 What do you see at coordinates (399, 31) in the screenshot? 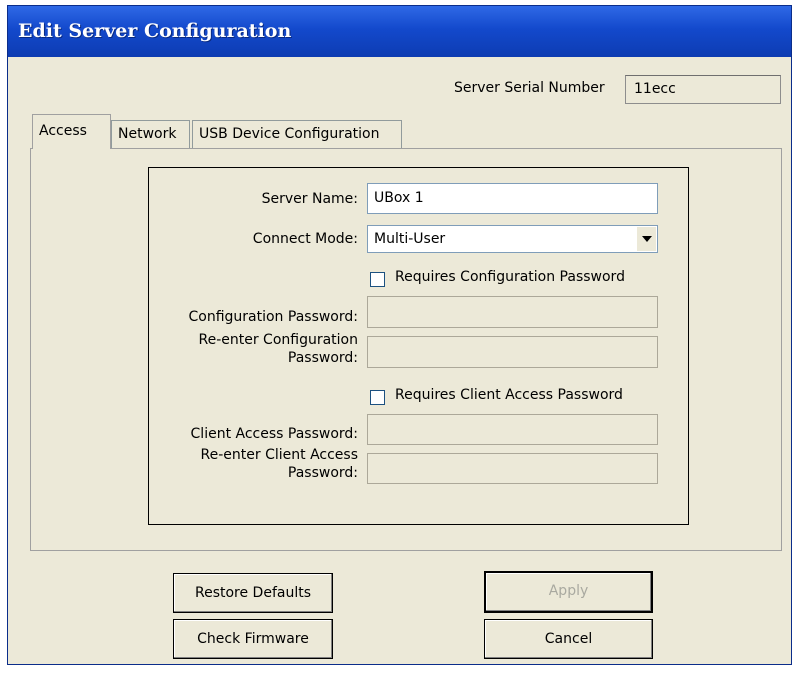
I see `title-bar: Edit Server Configuration` at bounding box center [399, 31].